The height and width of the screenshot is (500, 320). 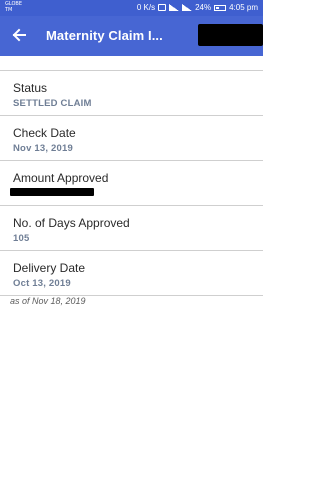 I want to click on detail-row-days-approved: No. of Days Approved 105, so click(x=131, y=228).